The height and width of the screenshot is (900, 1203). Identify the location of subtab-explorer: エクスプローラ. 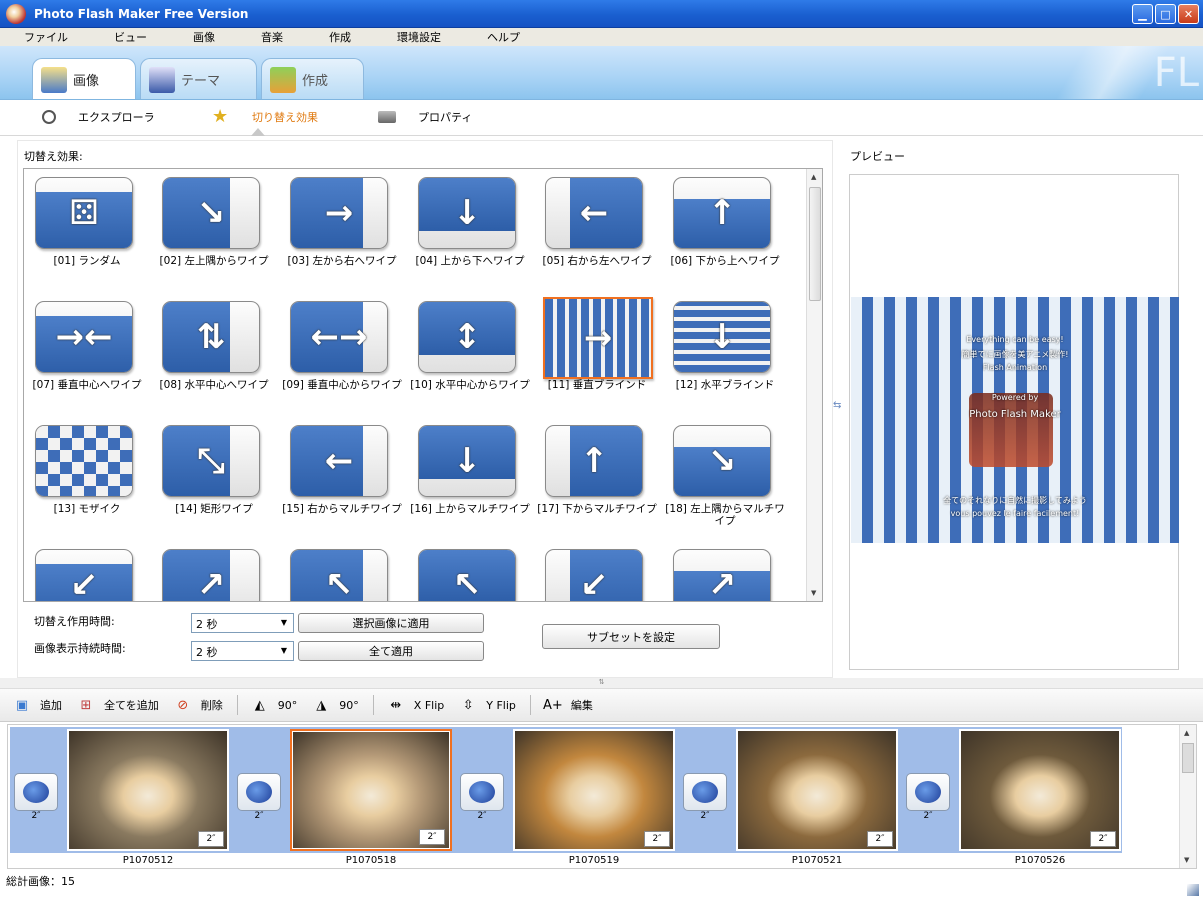
(98, 117).